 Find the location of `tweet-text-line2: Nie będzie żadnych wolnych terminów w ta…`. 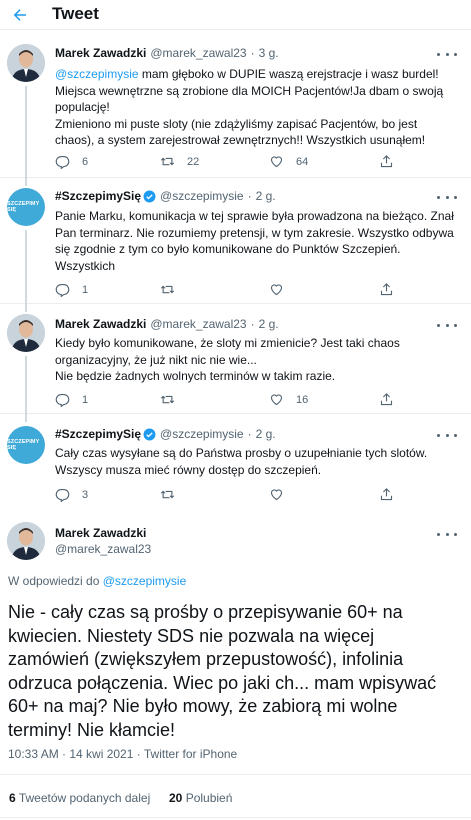

tweet-text-line2: Nie będzie żadnych wolnych terminów w ta… is located at coordinates (195, 376).